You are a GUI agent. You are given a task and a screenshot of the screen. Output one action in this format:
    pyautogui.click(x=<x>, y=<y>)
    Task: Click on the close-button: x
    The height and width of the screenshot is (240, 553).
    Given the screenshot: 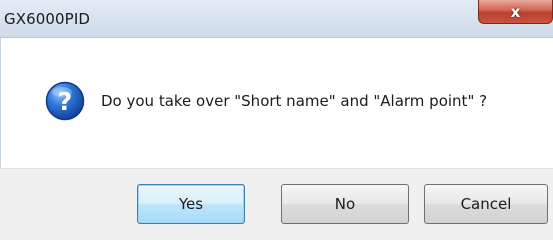 What is the action you would take?
    pyautogui.click(x=515, y=12)
    